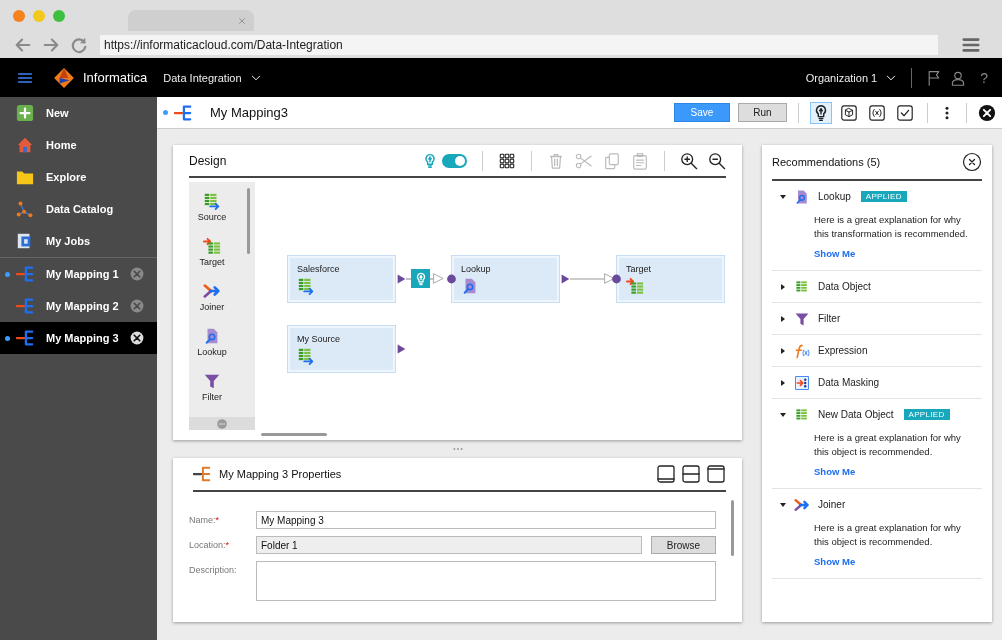 Image resolution: width=1002 pixels, height=640 pixels. I want to click on lightbulb-icon, so click(430, 160).